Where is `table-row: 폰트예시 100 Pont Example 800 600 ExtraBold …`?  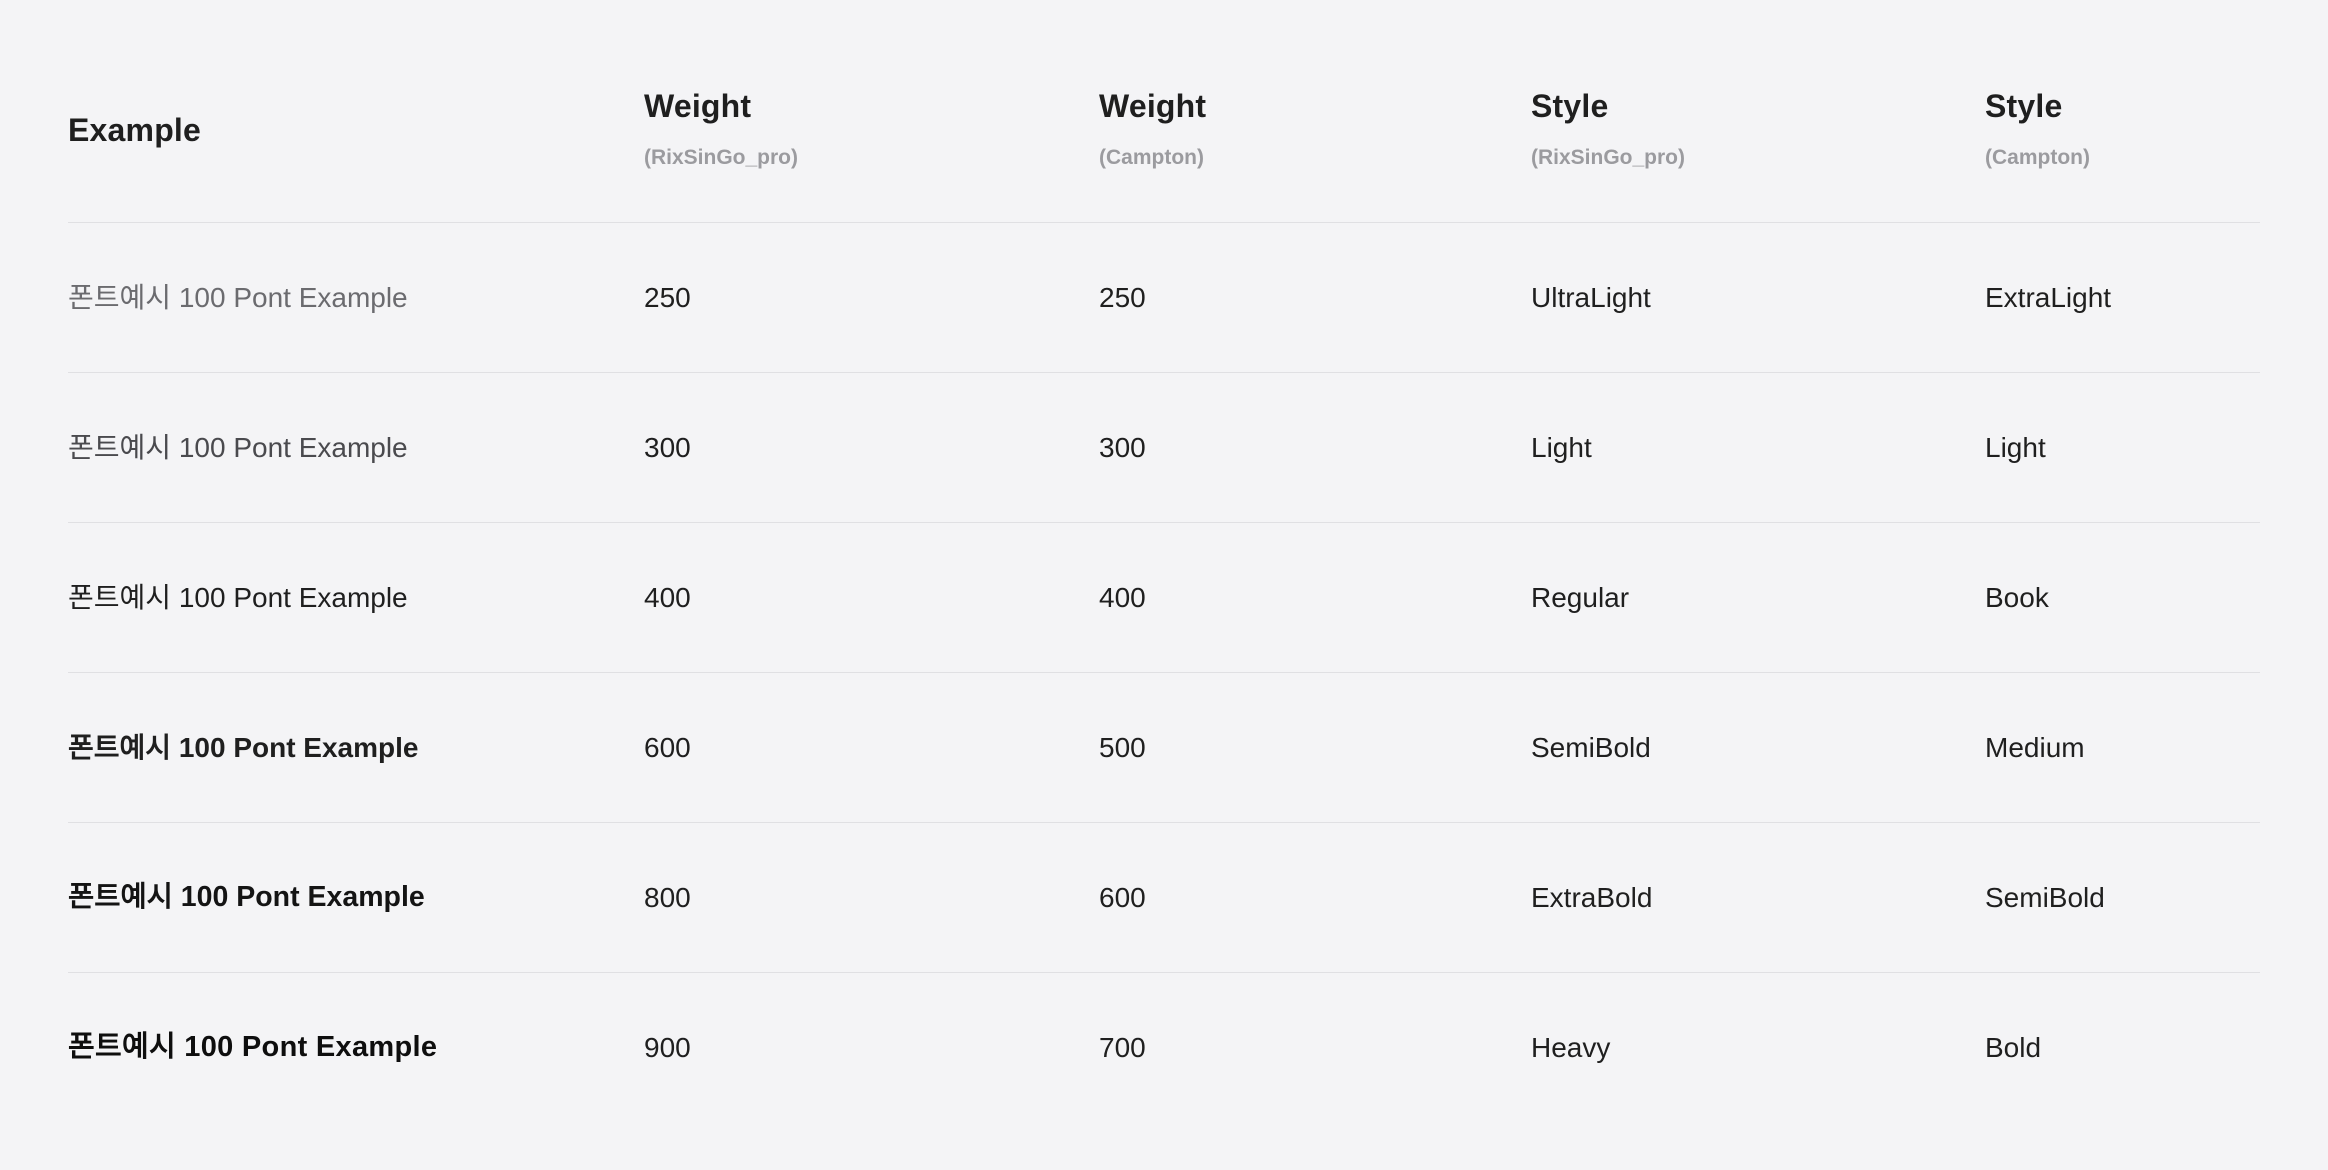
table-row: 폰트예시 100 Pont Example 800 600 ExtraBold … is located at coordinates (1164, 898).